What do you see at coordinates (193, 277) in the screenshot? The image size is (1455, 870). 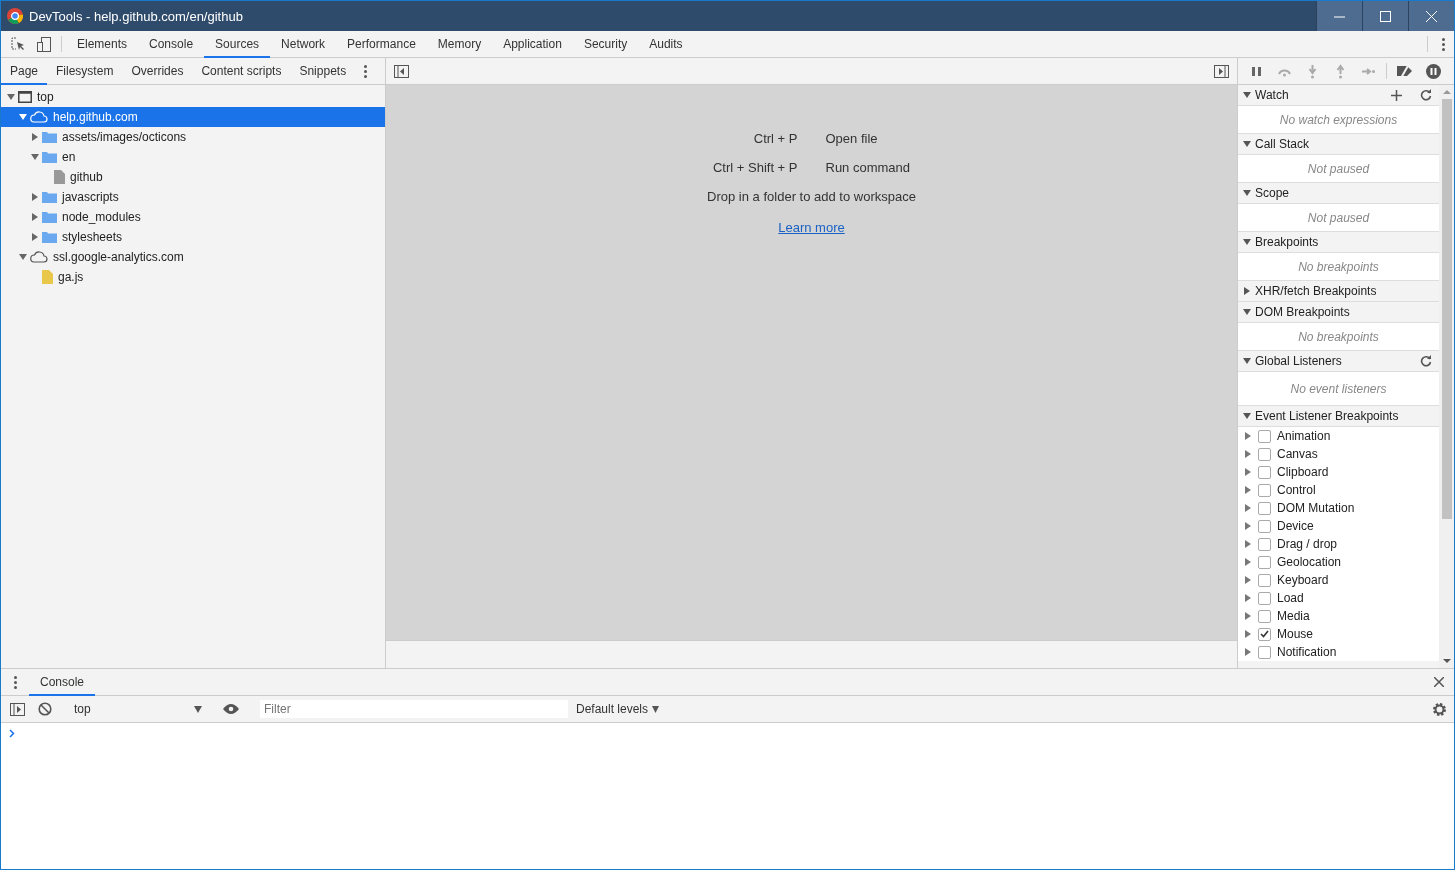 I see `tree-item: ga.js` at bounding box center [193, 277].